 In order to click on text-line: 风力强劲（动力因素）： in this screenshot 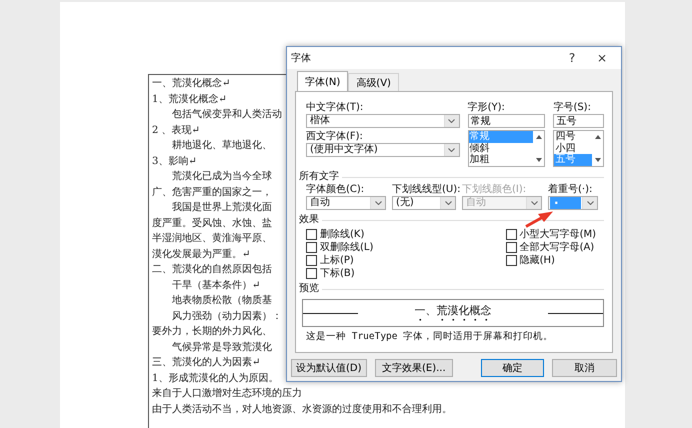, I will do `click(226, 316)`.